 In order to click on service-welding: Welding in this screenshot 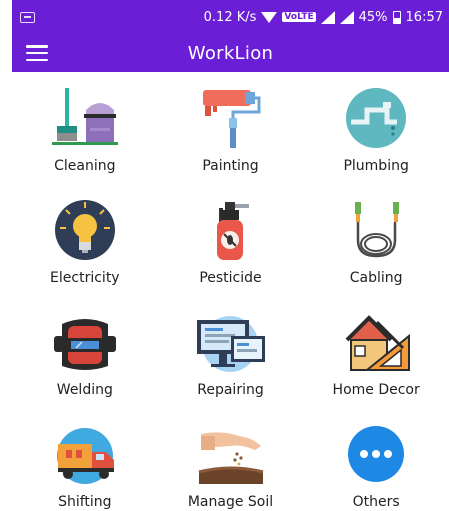, I will do `click(85, 352)`.